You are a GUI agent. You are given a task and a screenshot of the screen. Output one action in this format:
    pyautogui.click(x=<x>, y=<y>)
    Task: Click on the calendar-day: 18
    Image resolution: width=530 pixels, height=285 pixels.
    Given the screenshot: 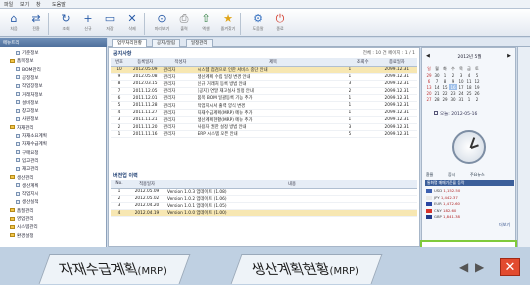 What is the action you would take?
    pyautogui.click(x=469, y=87)
    